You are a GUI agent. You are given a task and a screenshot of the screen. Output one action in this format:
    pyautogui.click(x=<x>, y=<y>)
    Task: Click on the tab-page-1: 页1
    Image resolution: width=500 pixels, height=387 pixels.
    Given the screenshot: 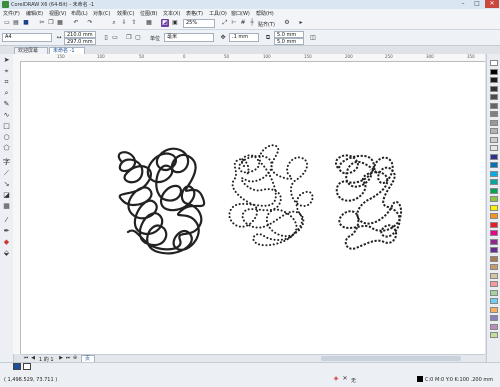 What is the action you would take?
    pyautogui.click(x=88, y=362)
    